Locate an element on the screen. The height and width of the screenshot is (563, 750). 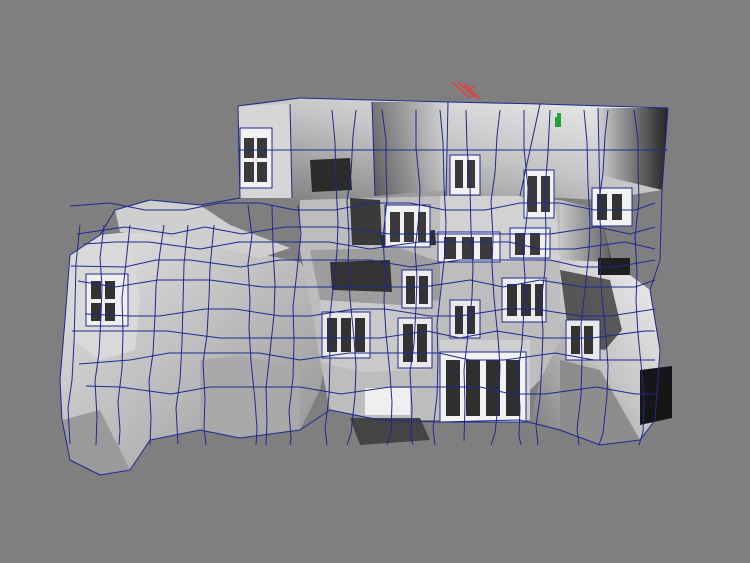
light-manipulator-icon is located at coordinates (466, 90).